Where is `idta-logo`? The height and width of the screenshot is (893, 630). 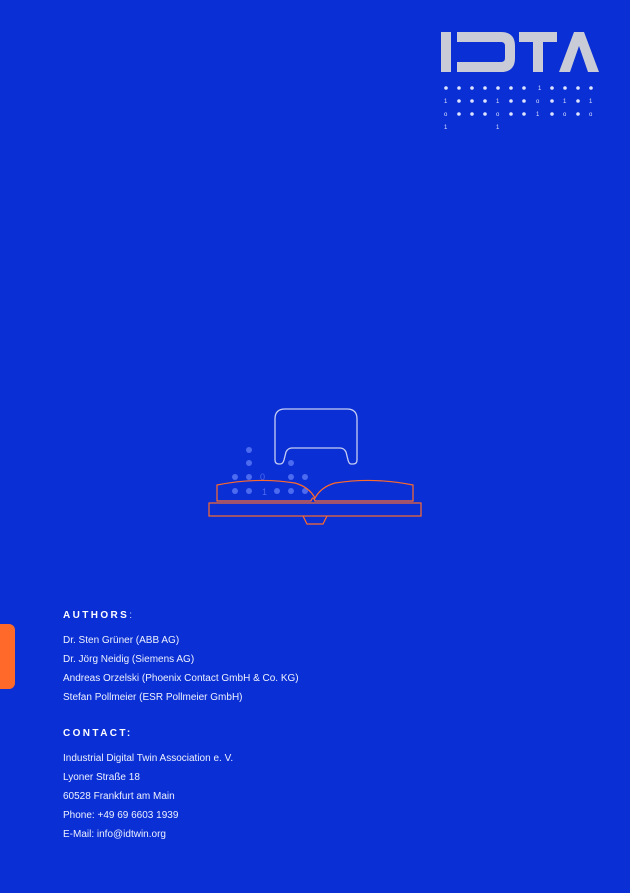
idta-logo is located at coordinates (520, 52).